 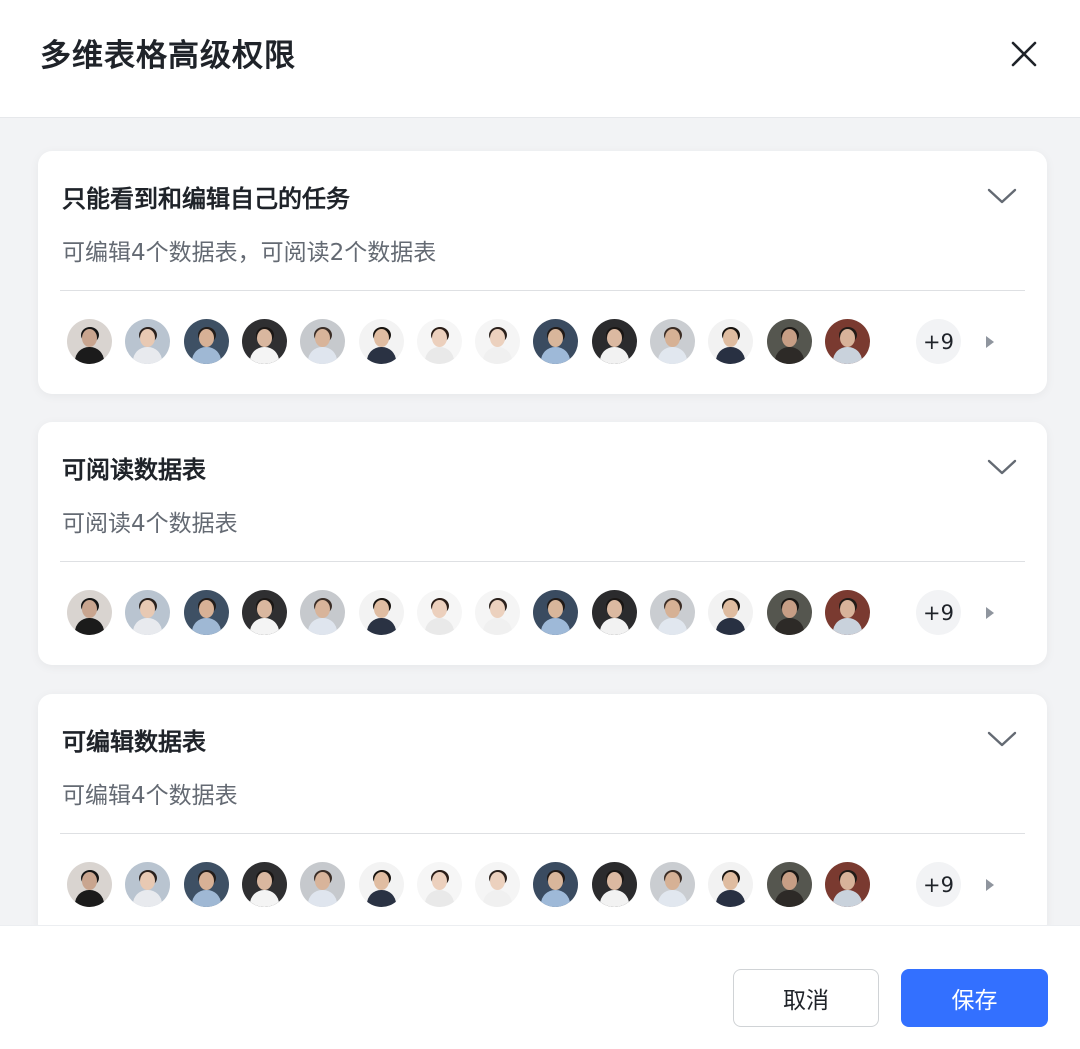 I want to click on card-title: 可编辑数据表, so click(x=134, y=742).